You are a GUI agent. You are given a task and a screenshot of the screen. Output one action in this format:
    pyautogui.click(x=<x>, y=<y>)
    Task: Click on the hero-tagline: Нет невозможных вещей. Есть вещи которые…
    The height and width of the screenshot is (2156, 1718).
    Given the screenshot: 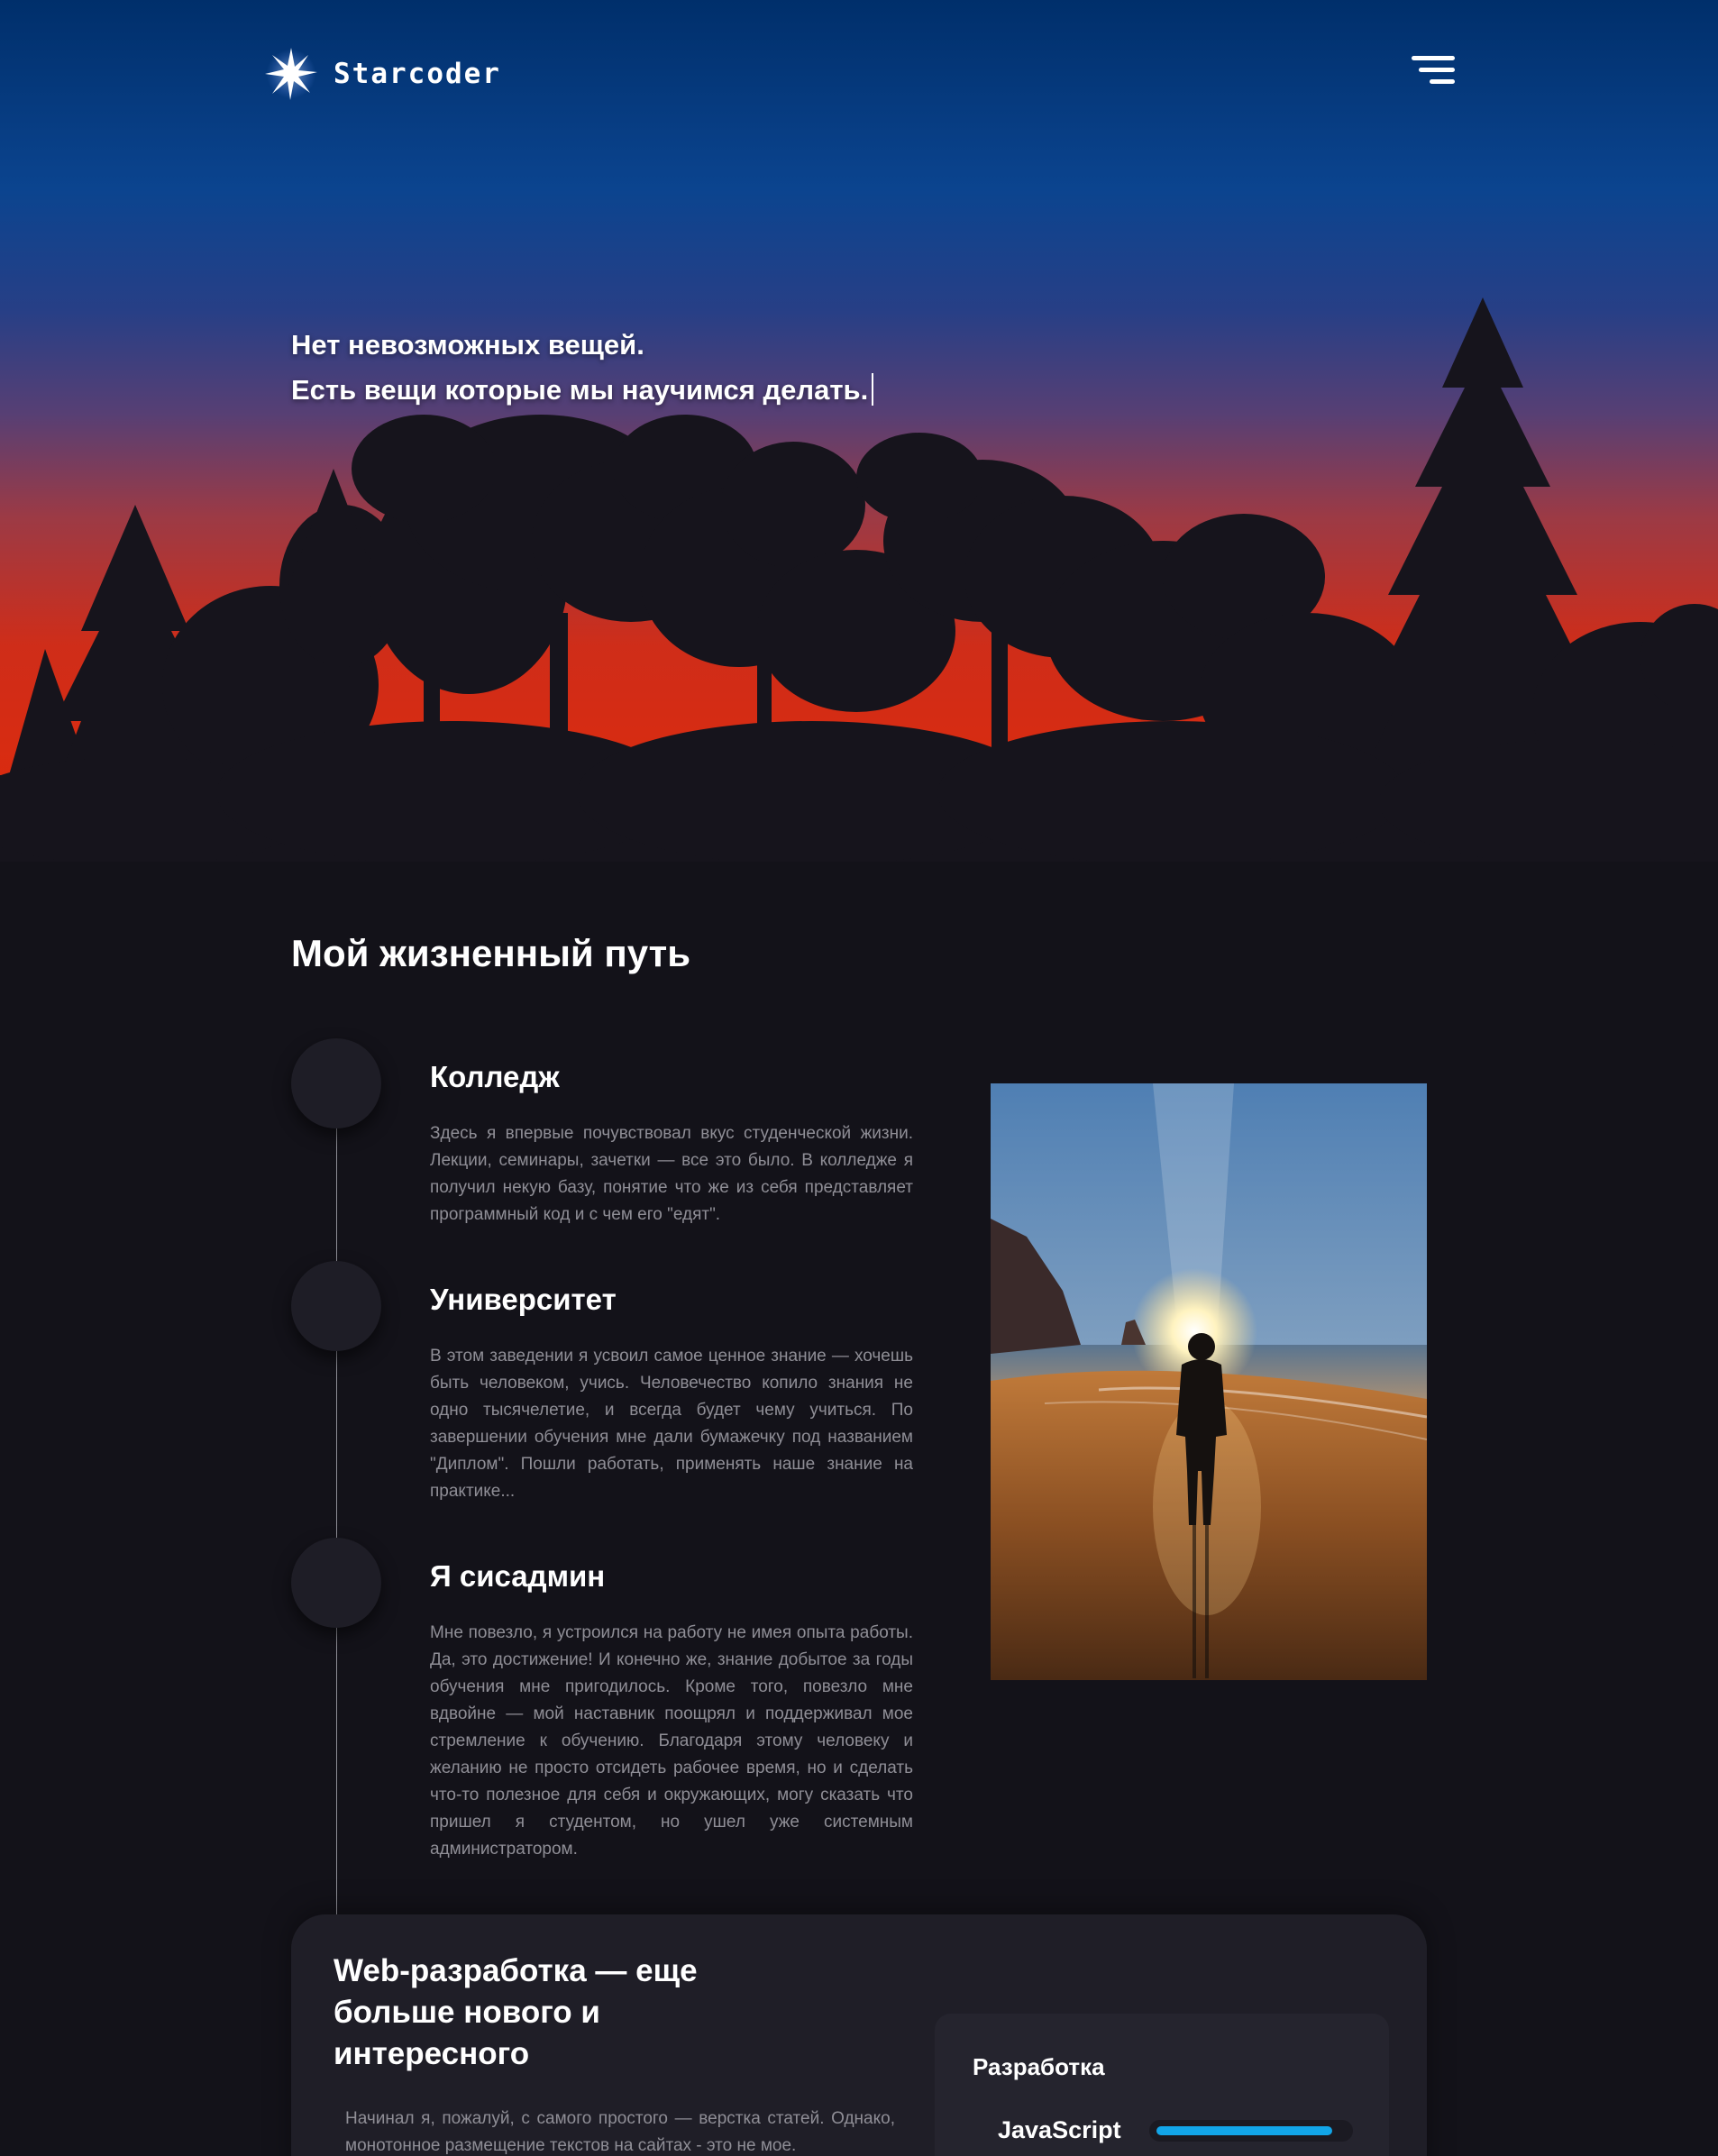 What is the action you would take?
    pyautogui.click(x=582, y=368)
    